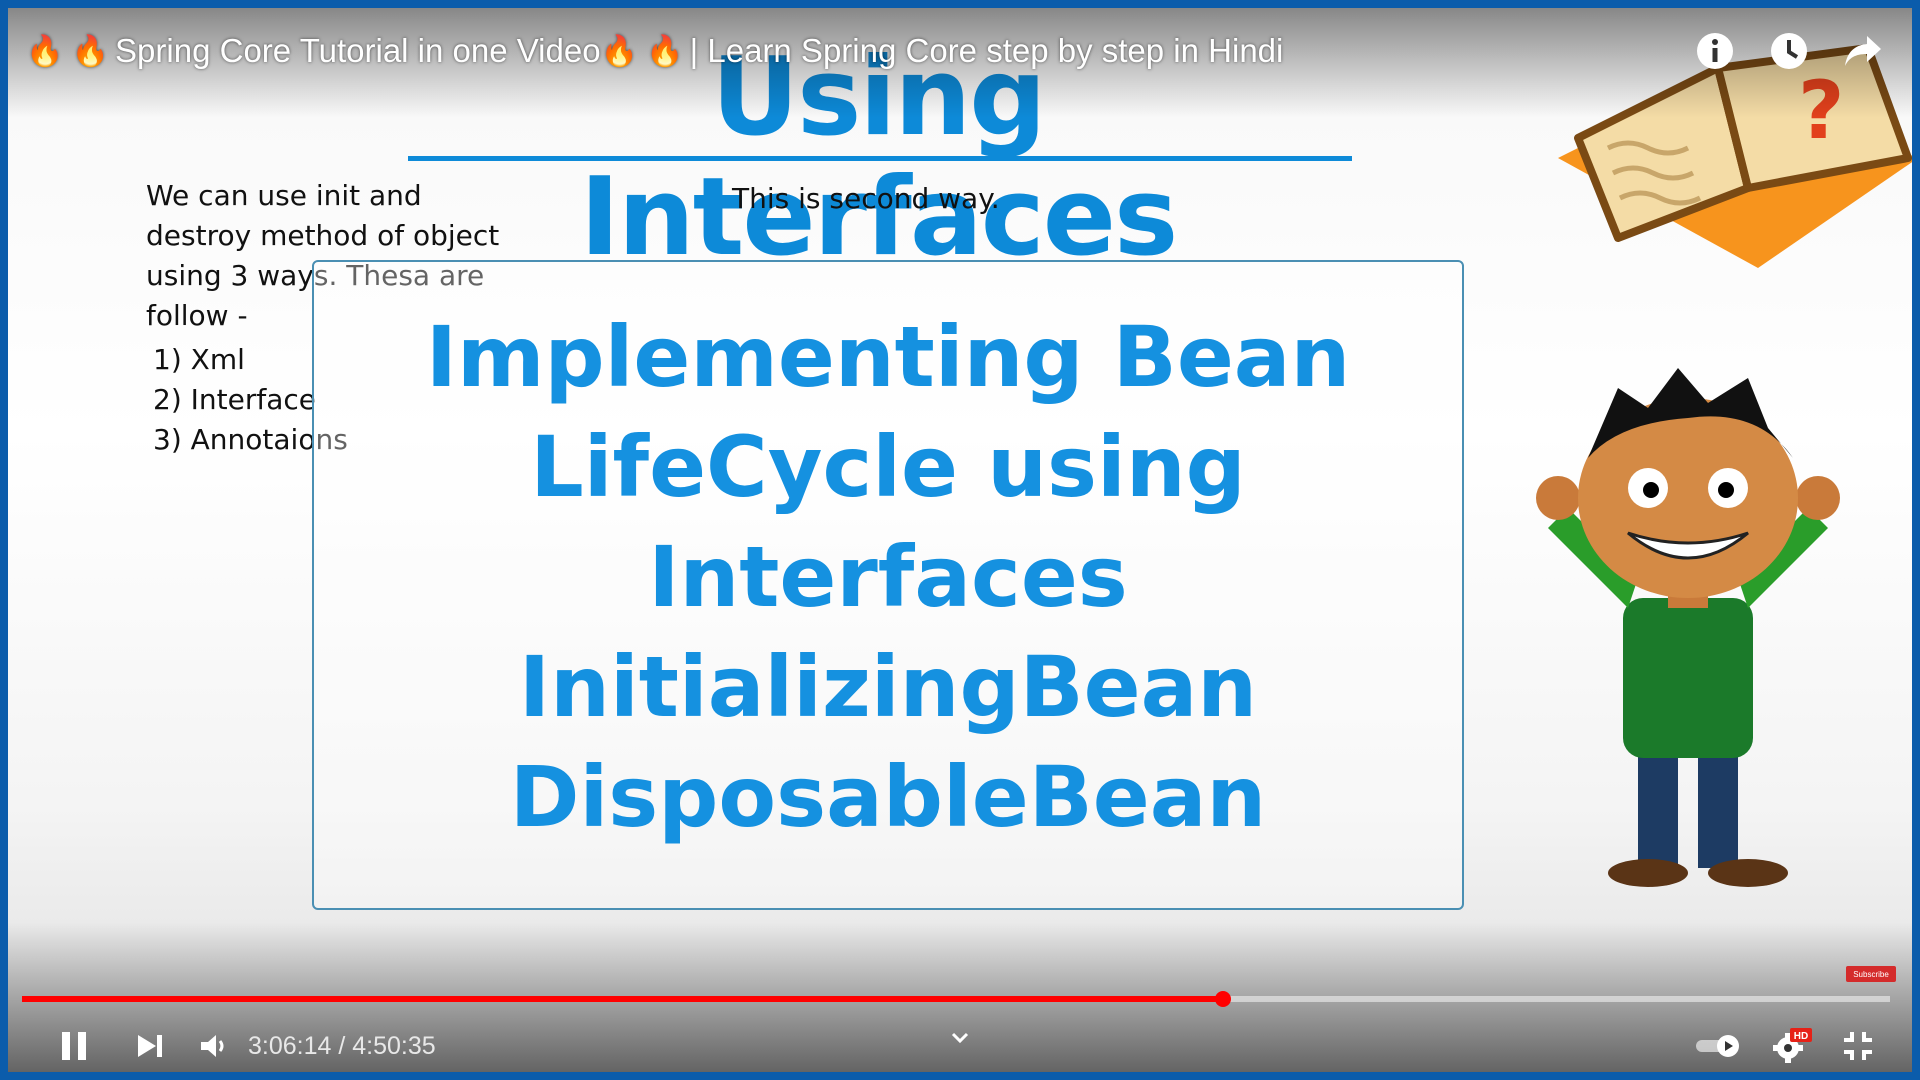  What do you see at coordinates (888, 467) in the screenshot?
I see `box-line: LifeCycle using` at bounding box center [888, 467].